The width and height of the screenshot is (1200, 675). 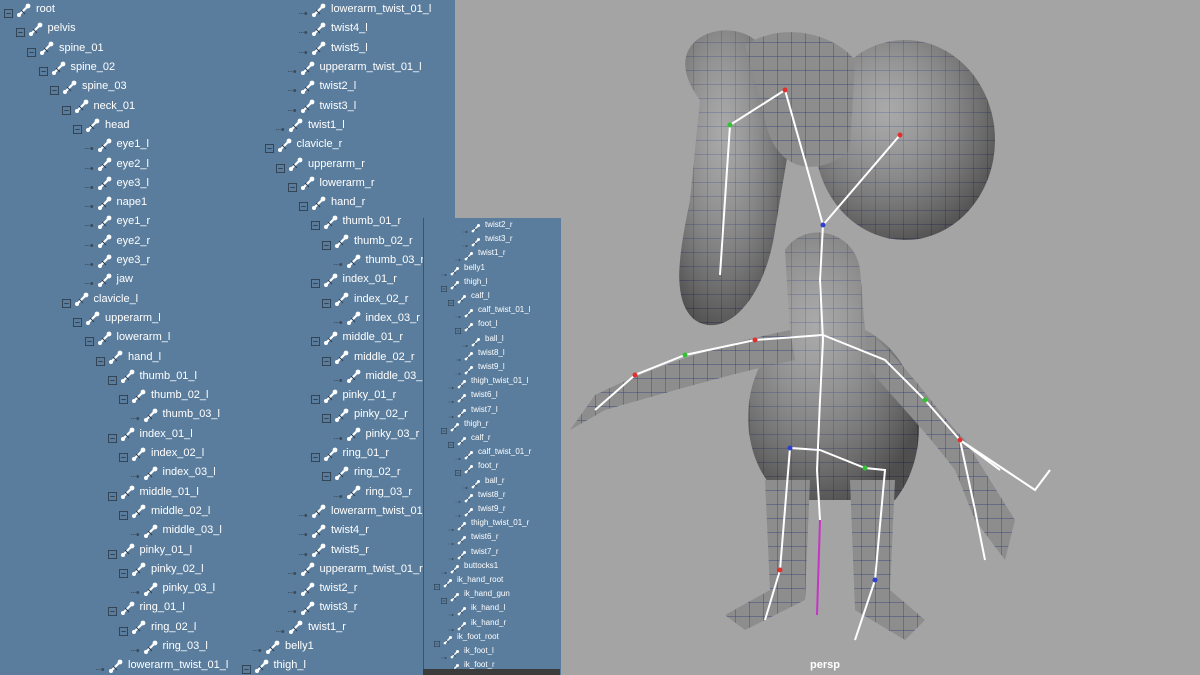 What do you see at coordinates (347, 125) in the screenshot?
I see `outliner-row-twist1-l: twist1_l` at bounding box center [347, 125].